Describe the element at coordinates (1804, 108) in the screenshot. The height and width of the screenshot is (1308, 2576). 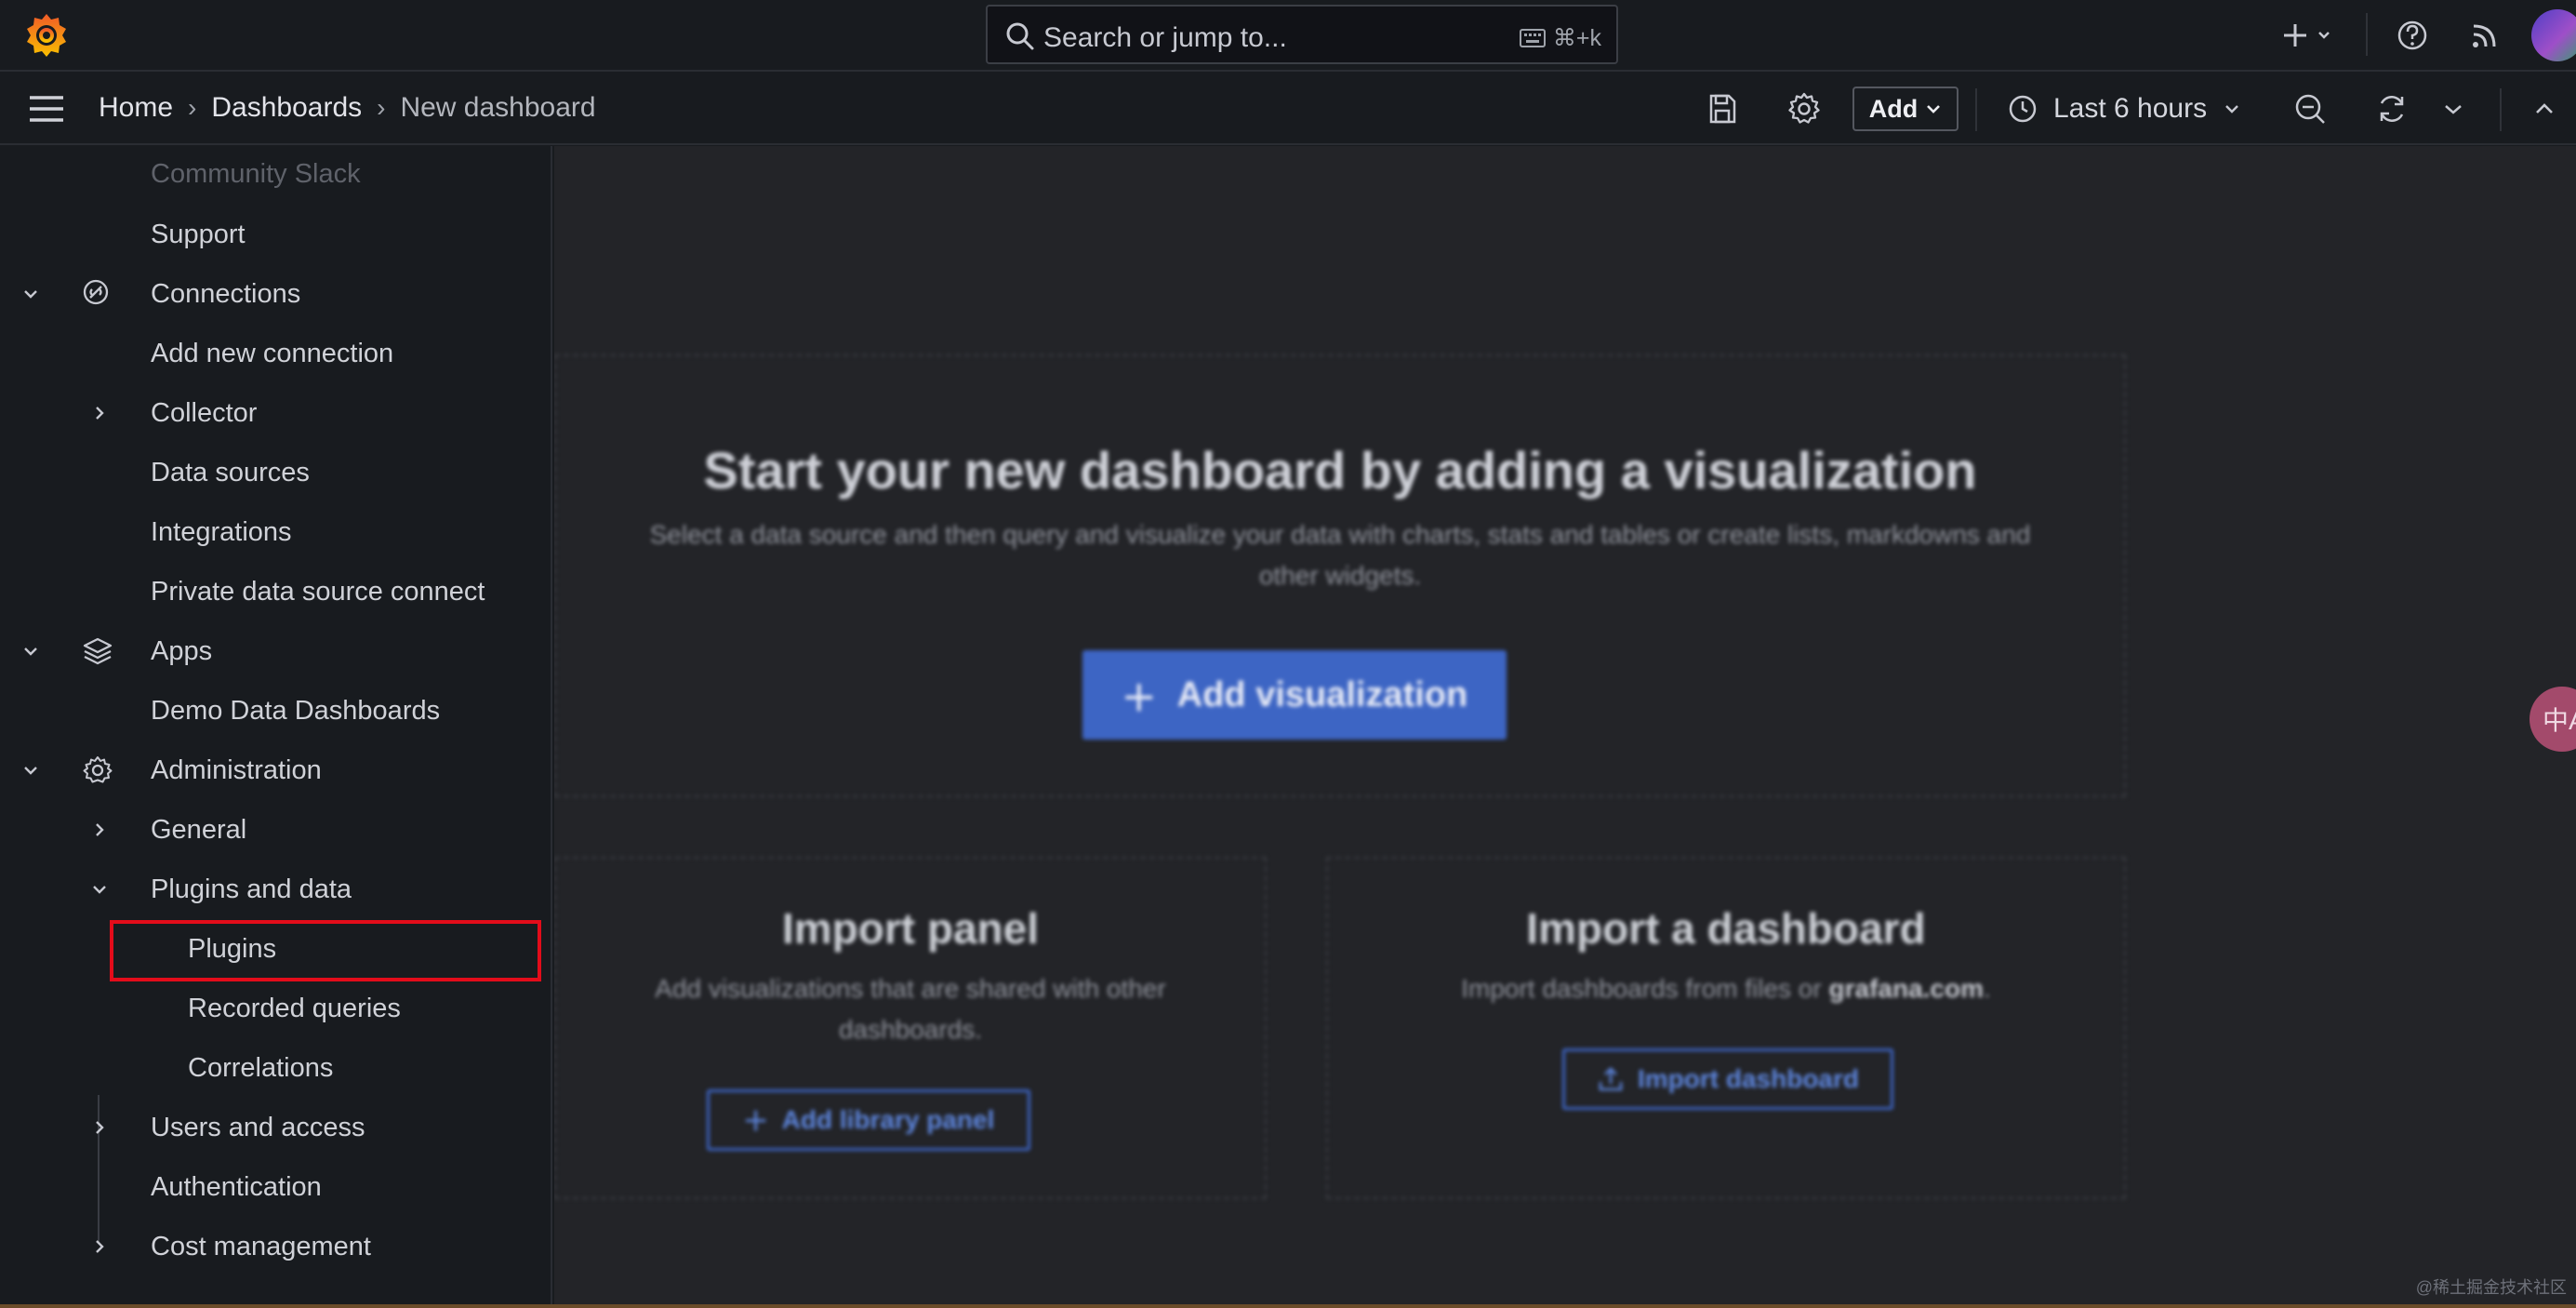
I see `settings-gear-icon` at that location.